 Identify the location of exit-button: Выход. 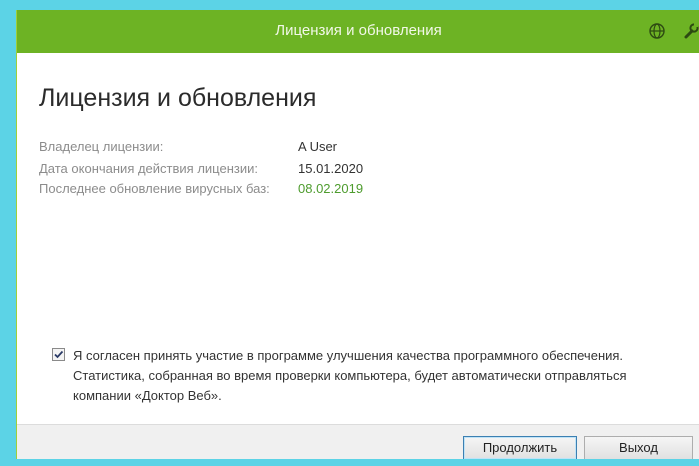
(638, 447).